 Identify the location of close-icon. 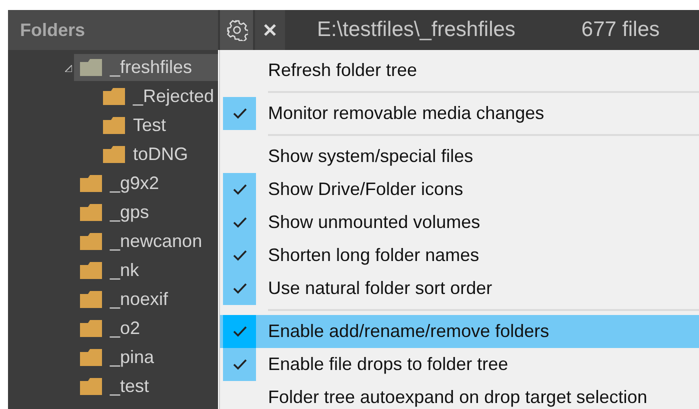
(270, 30).